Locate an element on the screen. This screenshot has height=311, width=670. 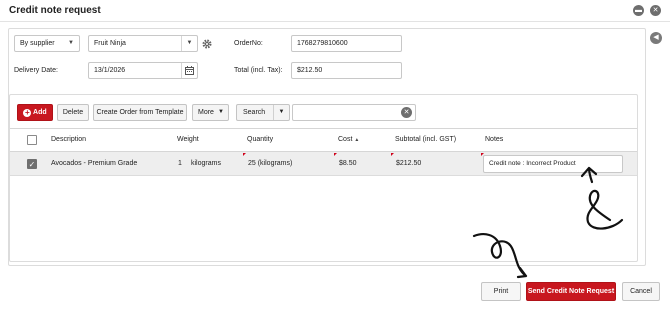
search-label: Search is located at coordinates (254, 112).